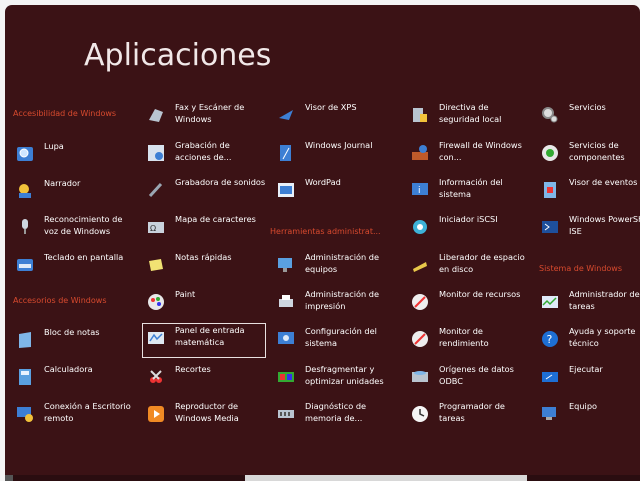  I want to click on svg-text: Ω, so click(153, 228).